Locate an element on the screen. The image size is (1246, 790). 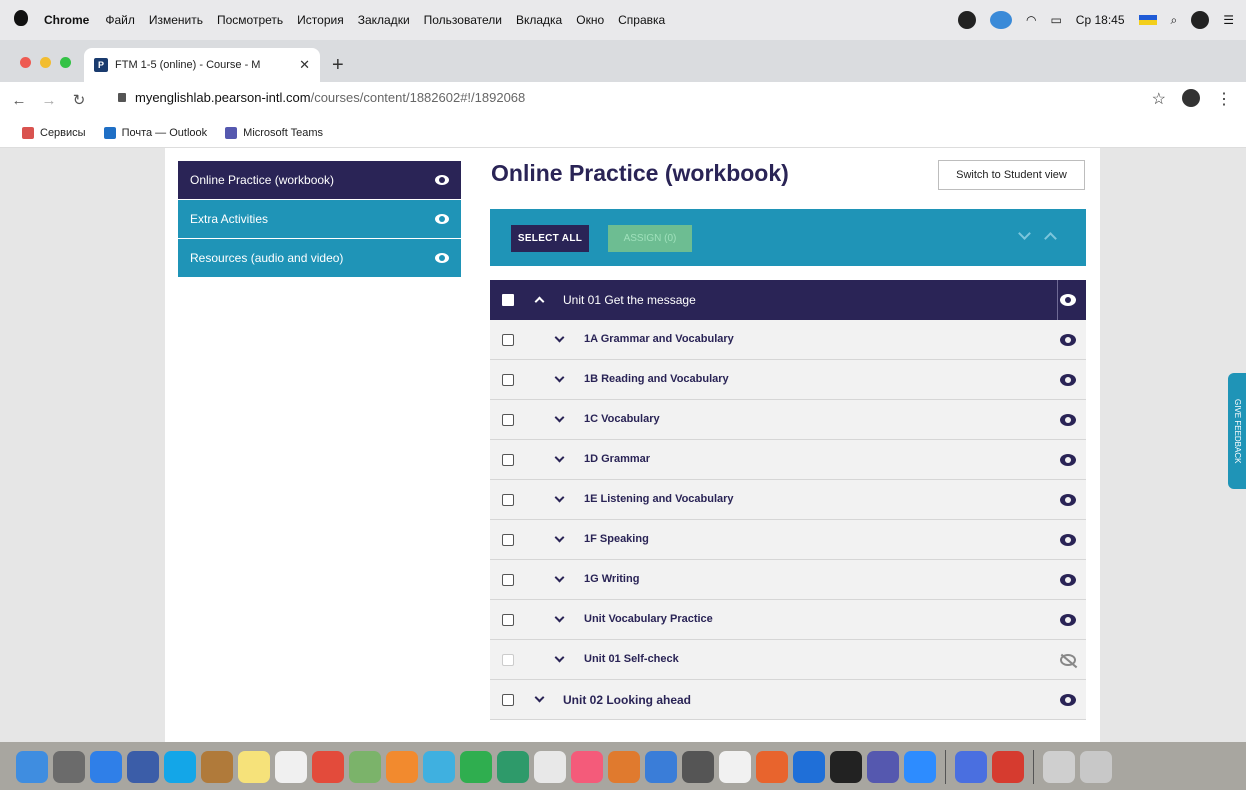
switch-to-student-view-button: Switch to Student view is located at coordinates (1011, 175).